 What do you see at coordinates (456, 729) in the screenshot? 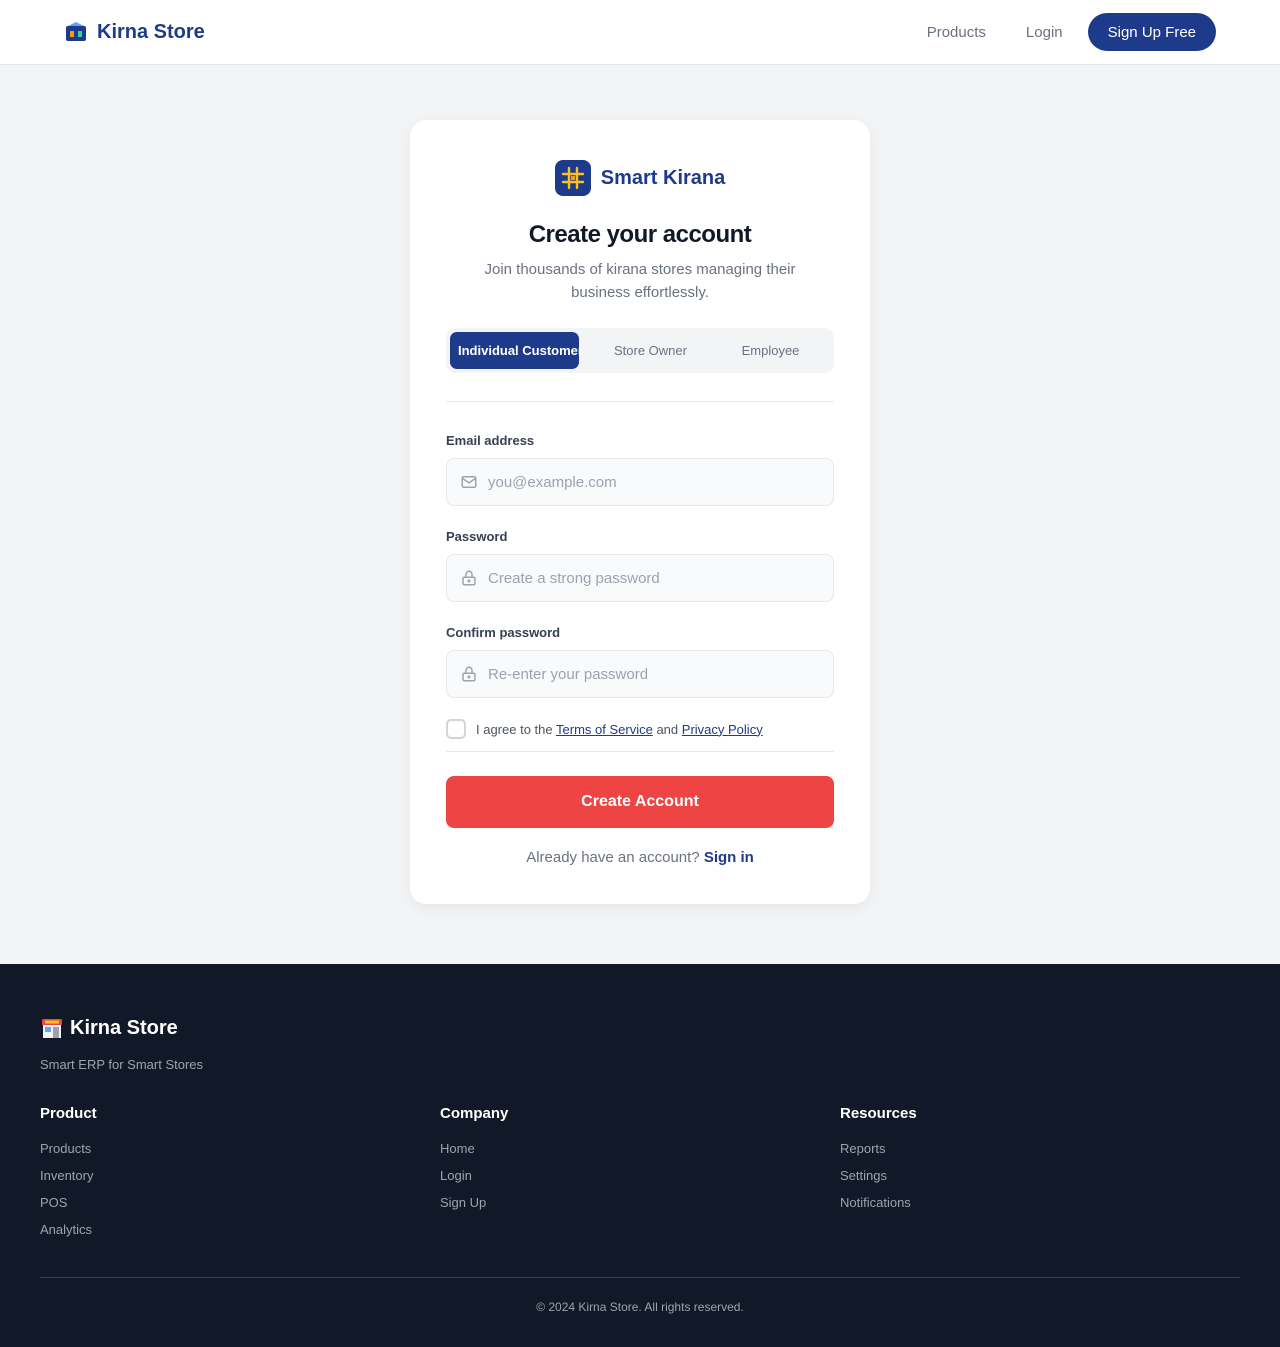
I see `terms-checkbox` at bounding box center [456, 729].